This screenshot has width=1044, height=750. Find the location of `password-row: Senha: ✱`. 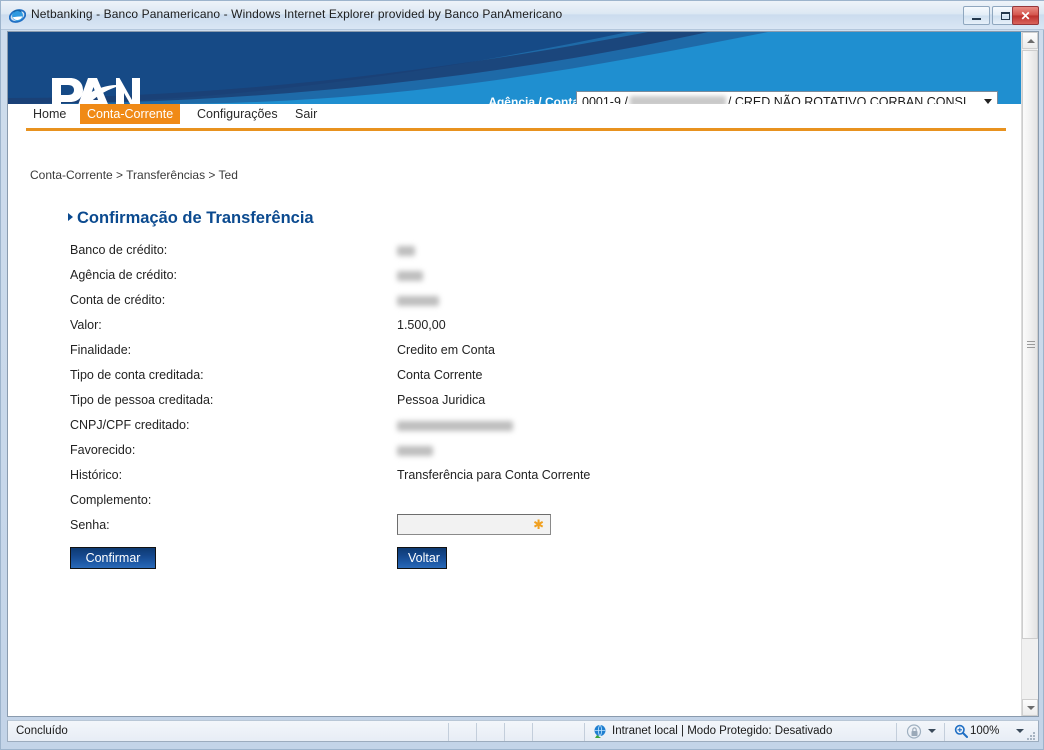

password-row: Senha: ✱ is located at coordinates (420, 528).